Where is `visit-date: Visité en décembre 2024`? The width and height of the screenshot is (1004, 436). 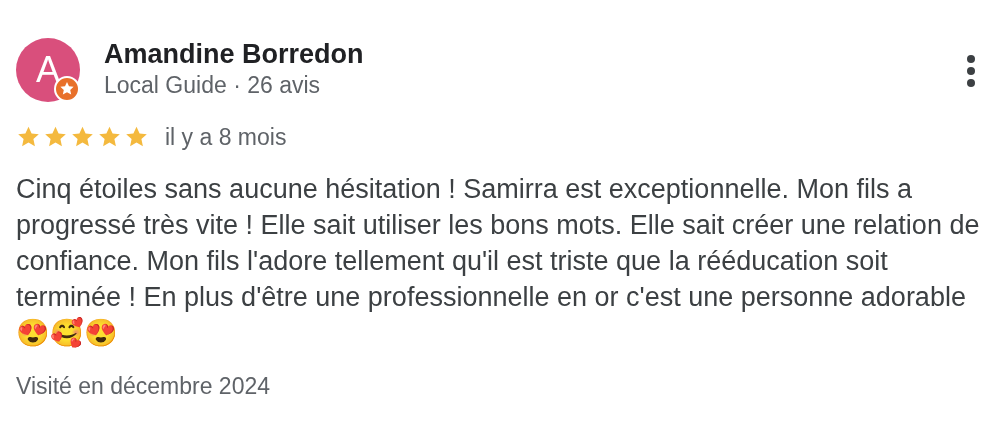 visit-date: Visité en décembre 2024 is located at coordinates (144, 386).